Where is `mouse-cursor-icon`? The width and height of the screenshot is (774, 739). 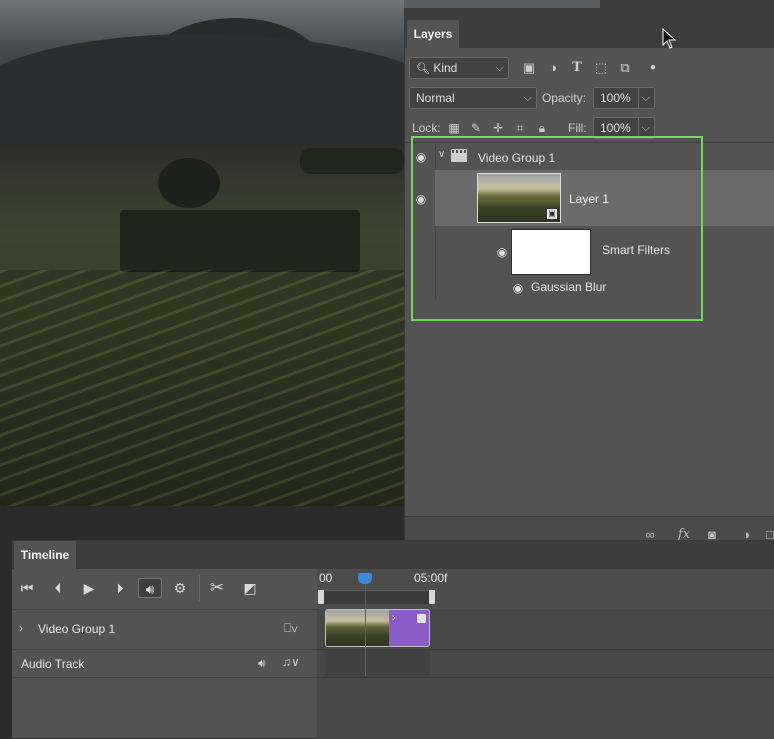
mouse-cursor-icon is located at coordinates (670, 38).